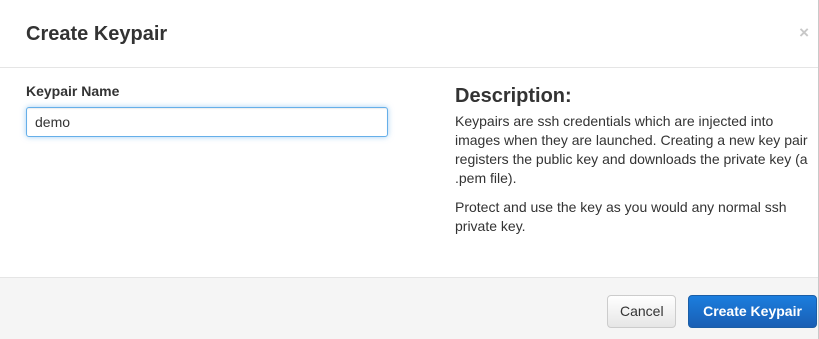 The height and width of the screenshot is (339, 819). What do you see at coordinates (207, 122) in the screenshot?
I see `keypair-name-input` at bounding box center [207, 122].